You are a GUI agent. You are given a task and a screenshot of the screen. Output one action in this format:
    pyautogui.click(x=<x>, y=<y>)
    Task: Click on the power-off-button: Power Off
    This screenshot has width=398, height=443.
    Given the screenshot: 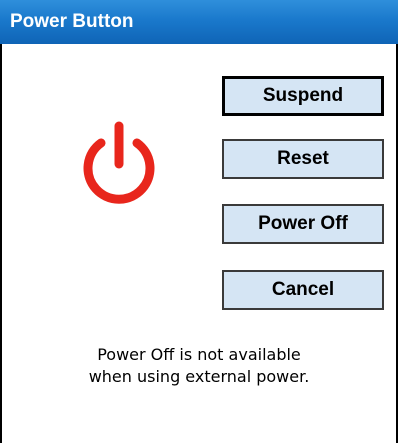 What is the action you would take?
    pyautogui.click(x=303, y=224)
    